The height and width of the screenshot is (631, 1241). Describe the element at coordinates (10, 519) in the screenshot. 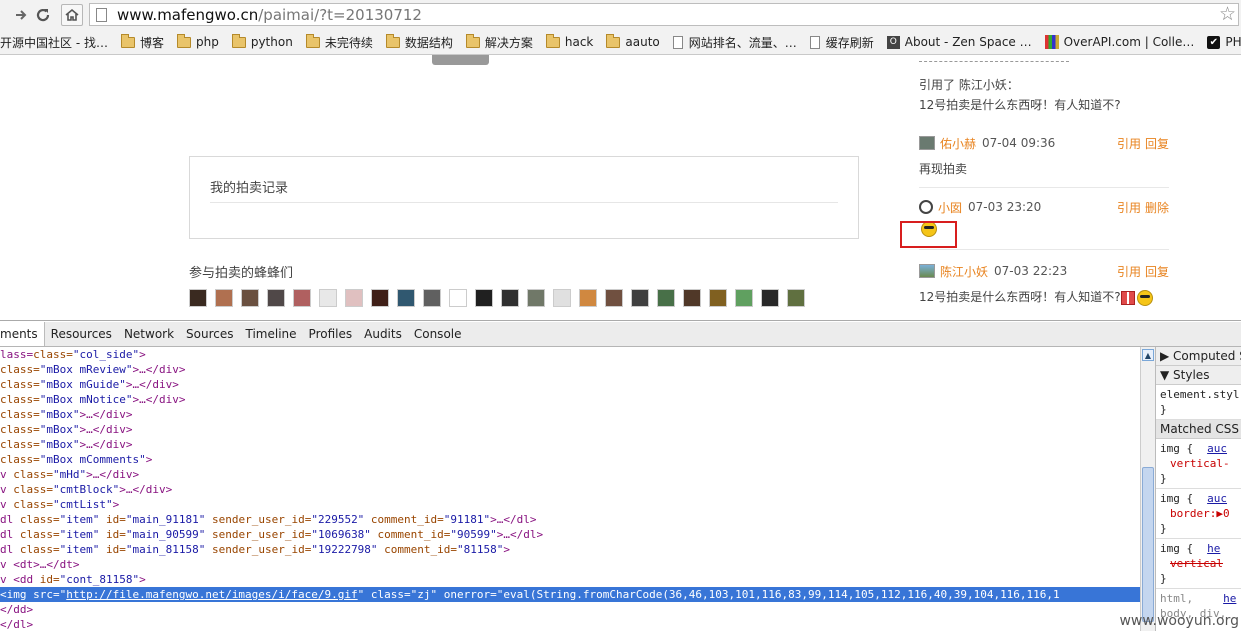

I see `tag-text: dl` at that location.